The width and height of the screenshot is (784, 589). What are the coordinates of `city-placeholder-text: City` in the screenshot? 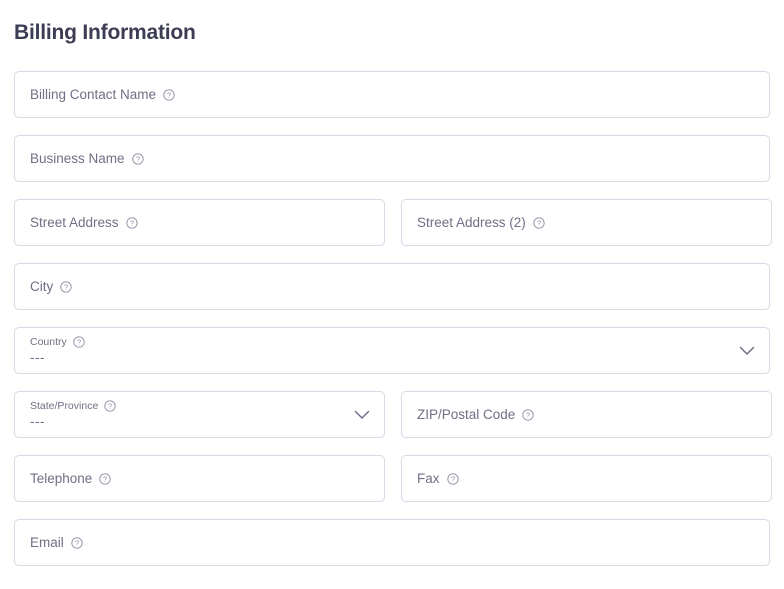 It's located at (42, 286).